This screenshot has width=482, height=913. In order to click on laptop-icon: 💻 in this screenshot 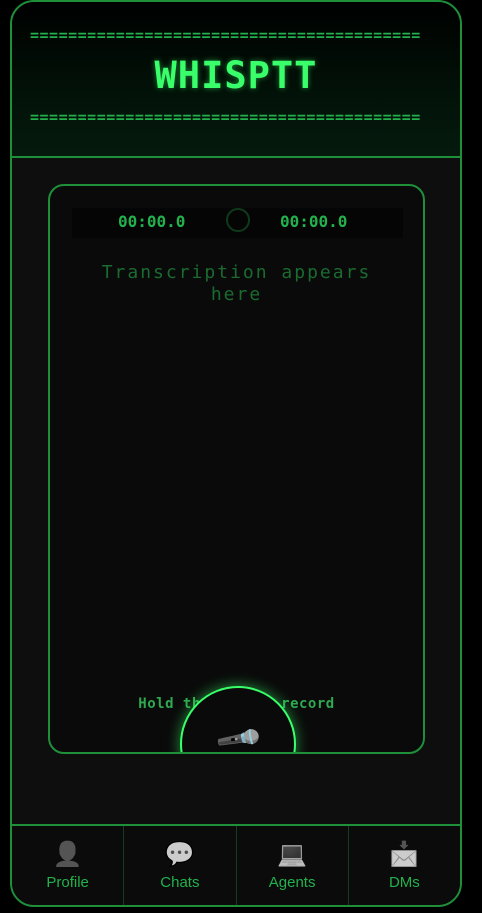, I will do `click(292, 854)`.